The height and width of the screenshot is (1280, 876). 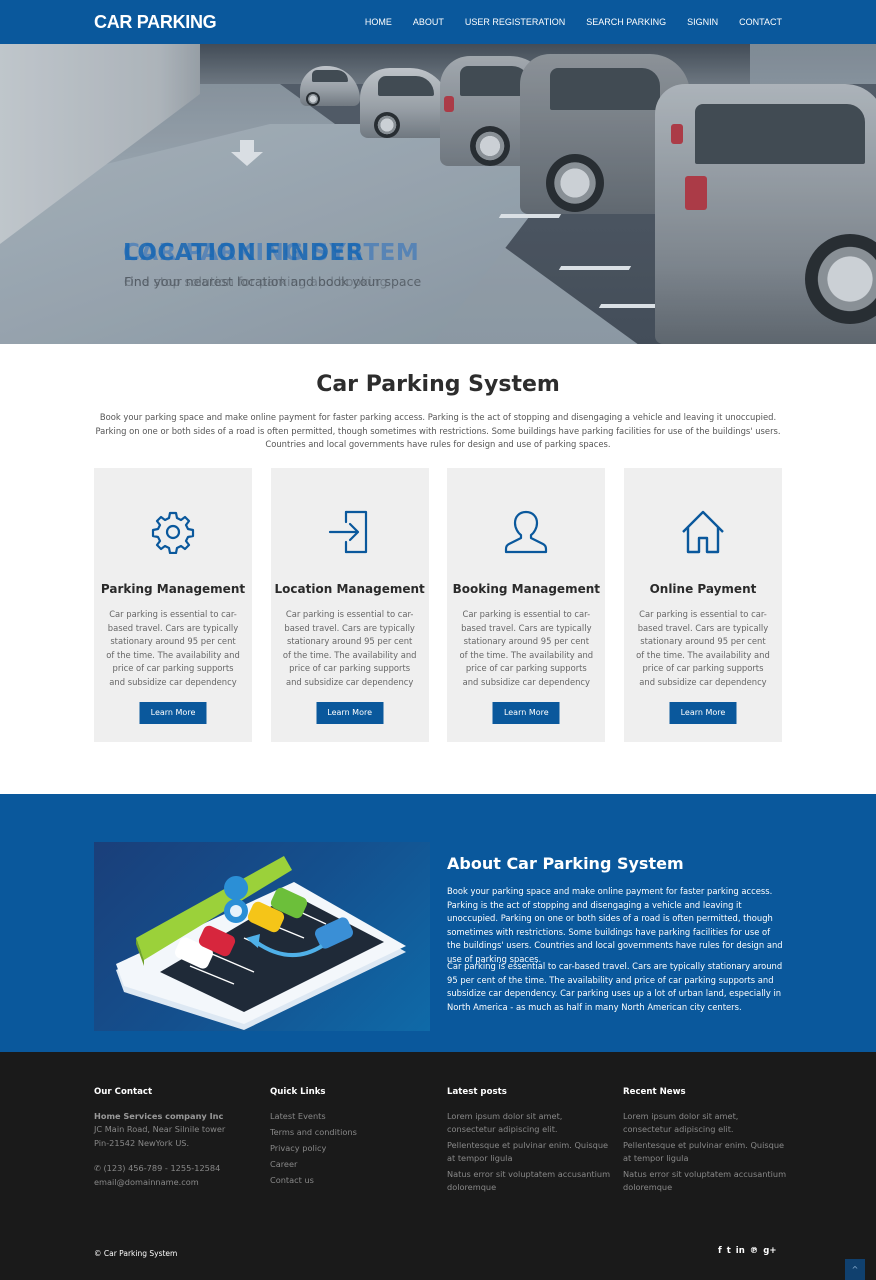 I want to click on footer-heading: Quick Links, so click(x=298, y=1092).